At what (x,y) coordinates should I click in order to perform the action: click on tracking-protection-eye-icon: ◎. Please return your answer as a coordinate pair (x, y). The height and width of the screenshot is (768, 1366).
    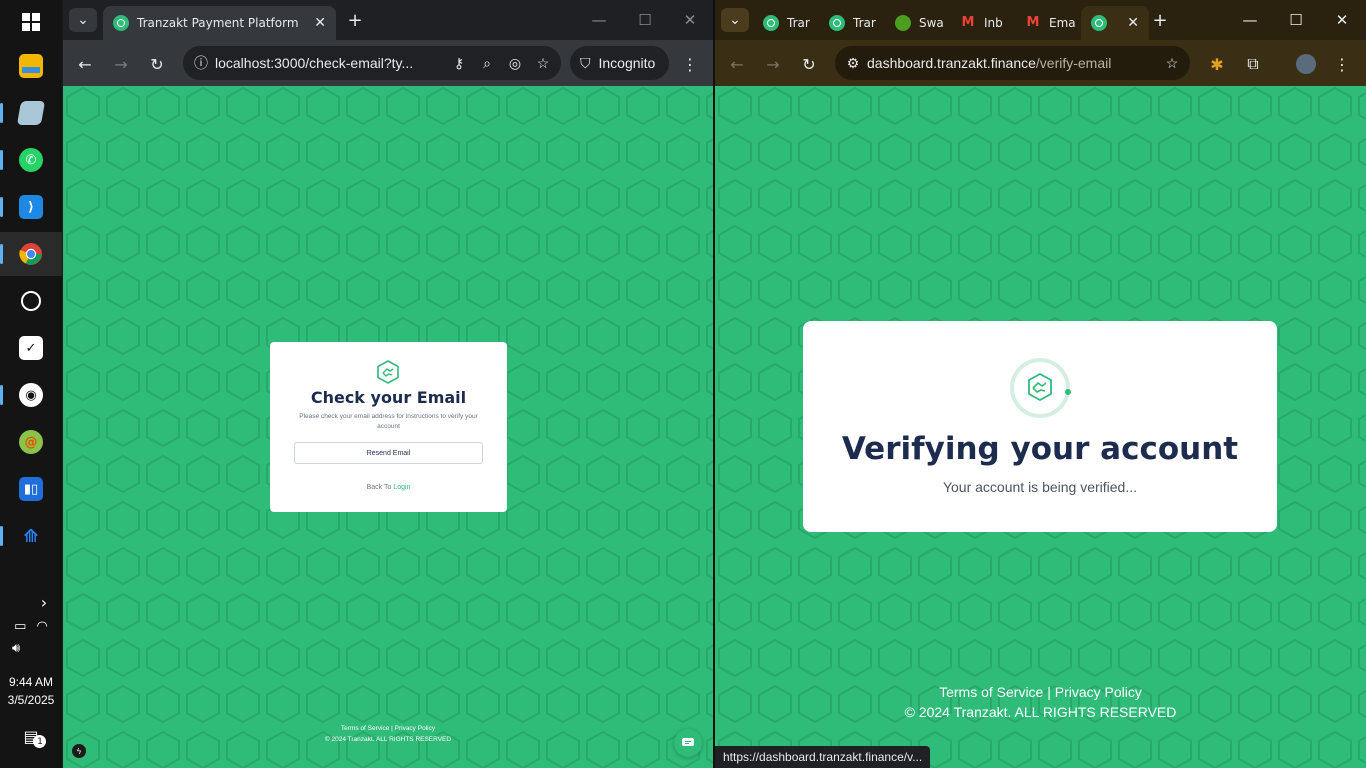
    Looking at the image, I should click on (515, 63).